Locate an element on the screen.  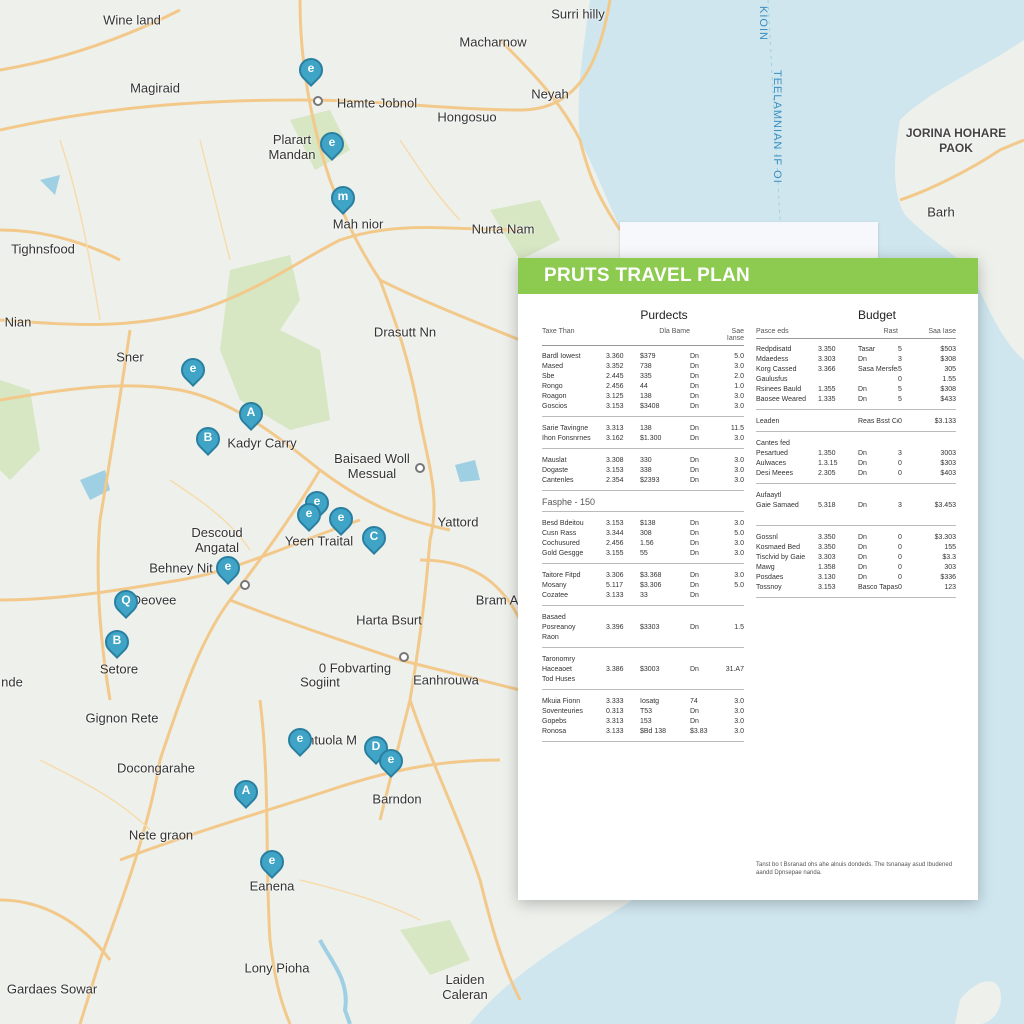
place-label-basiaedwell: Baisaed Woll Messual is located at coordinates (372, 466).